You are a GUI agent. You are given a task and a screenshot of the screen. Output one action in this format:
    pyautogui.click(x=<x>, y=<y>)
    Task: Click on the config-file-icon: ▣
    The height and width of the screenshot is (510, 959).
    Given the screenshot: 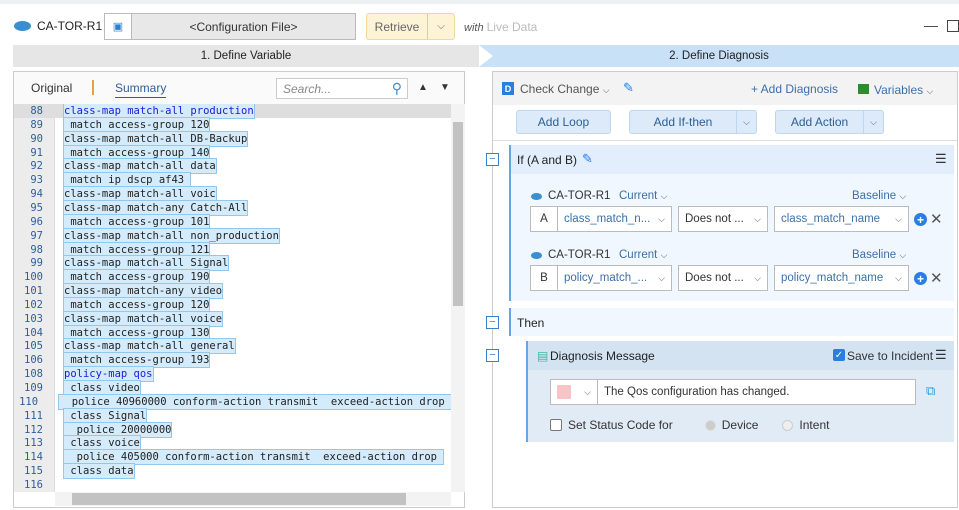 What is the action you would take?
    pyautogui.click(x=118, y=26)
    